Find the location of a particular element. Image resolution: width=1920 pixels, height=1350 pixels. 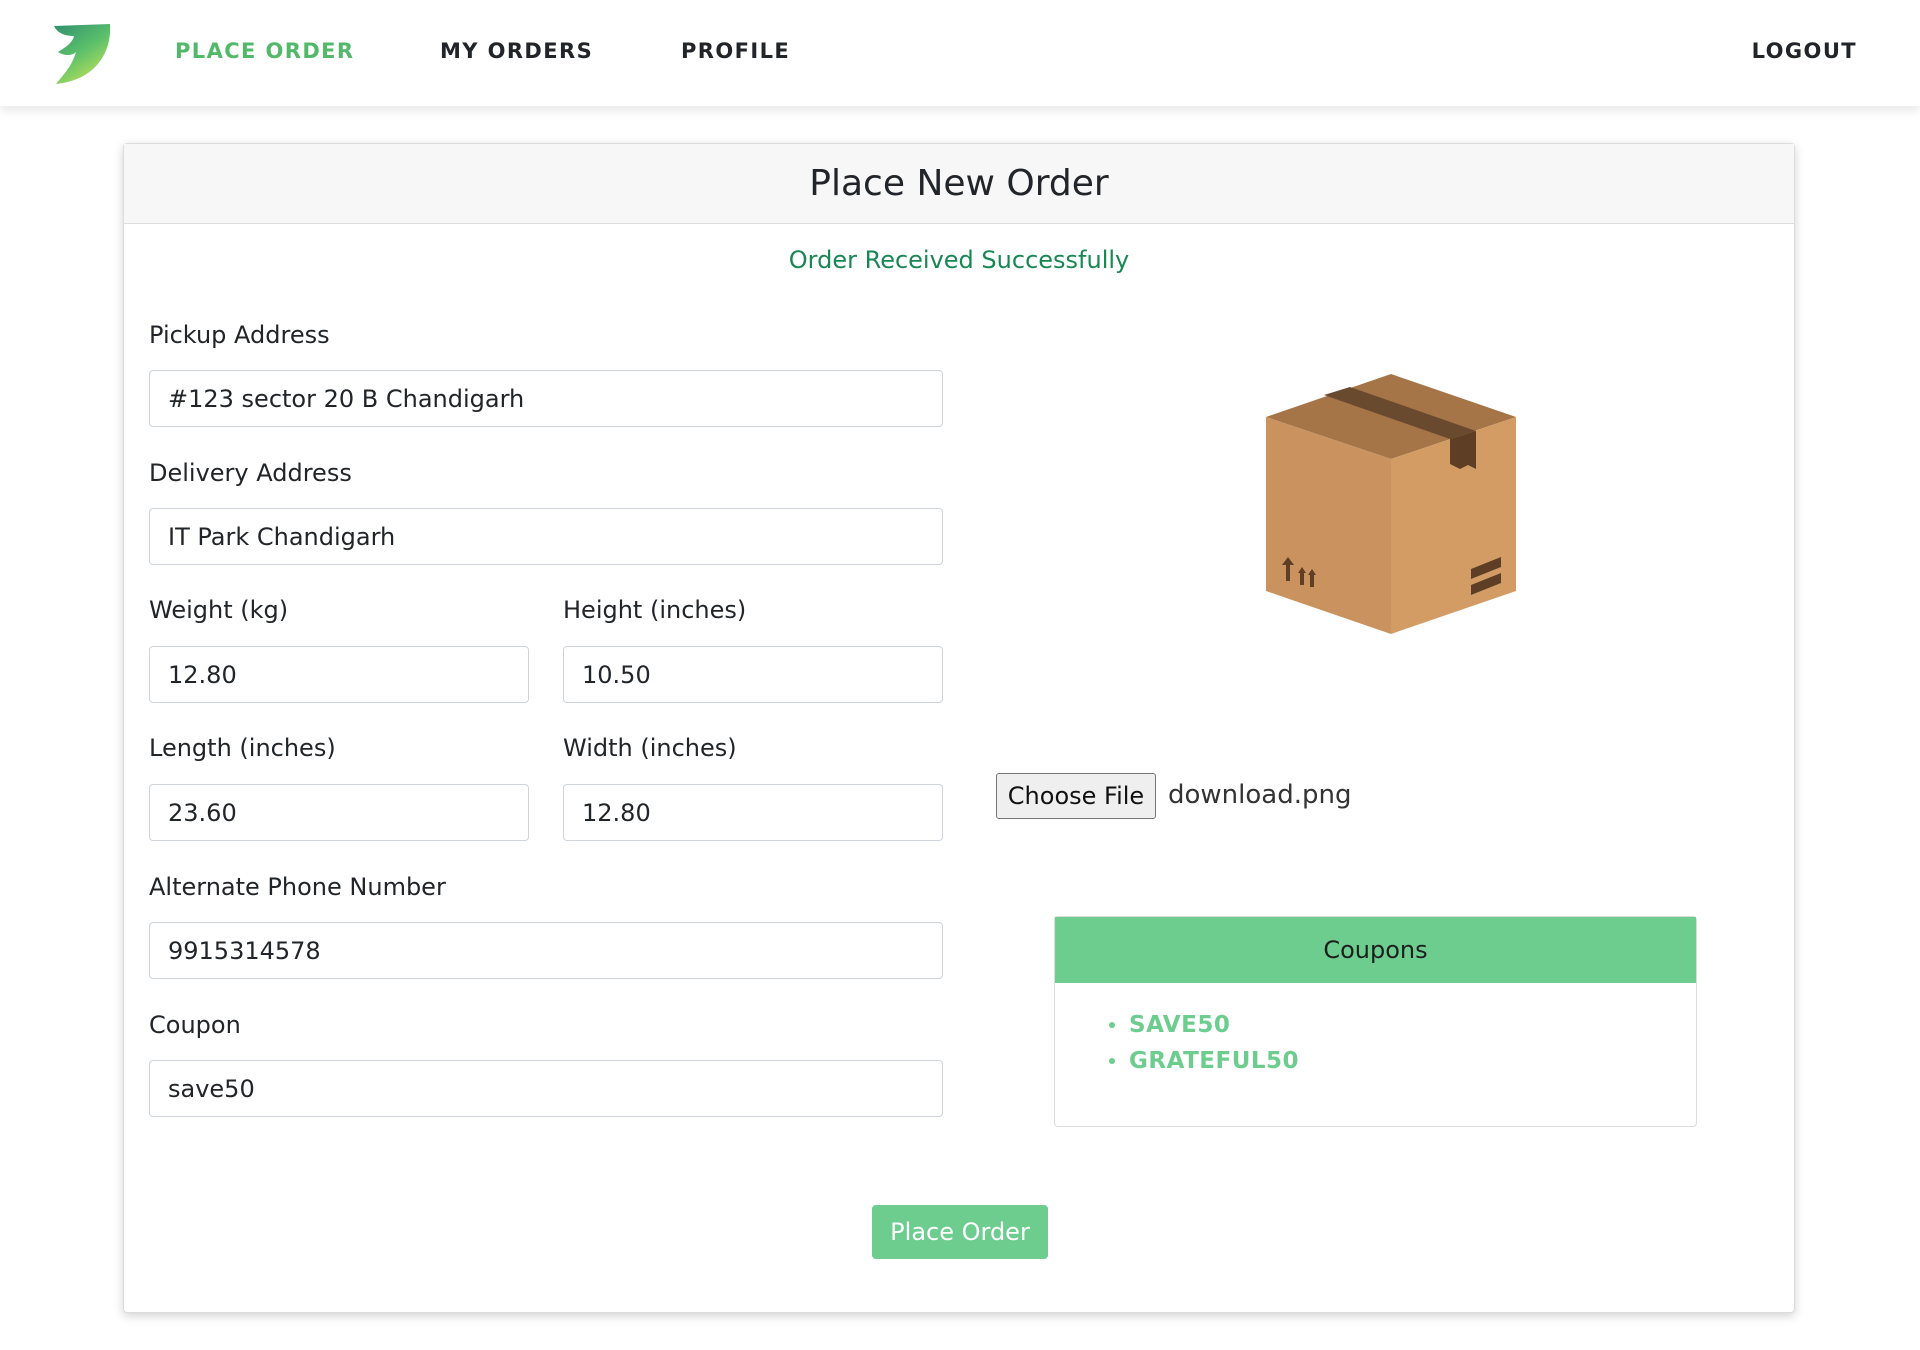

coupon-item: GRATEFUL50 is located at coordinates (1402, 1061).